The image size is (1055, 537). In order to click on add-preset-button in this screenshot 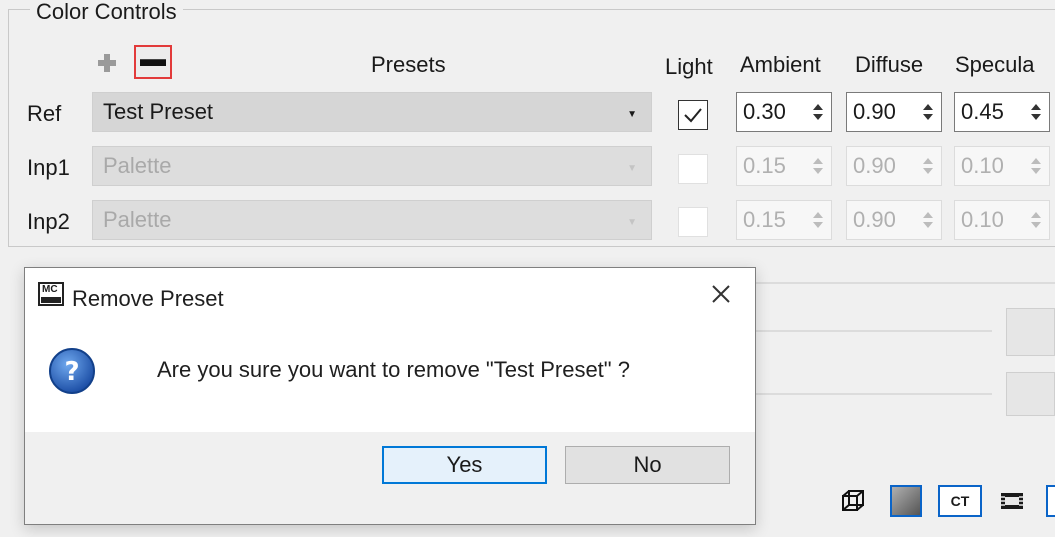, I will do `click(107, 63)`.